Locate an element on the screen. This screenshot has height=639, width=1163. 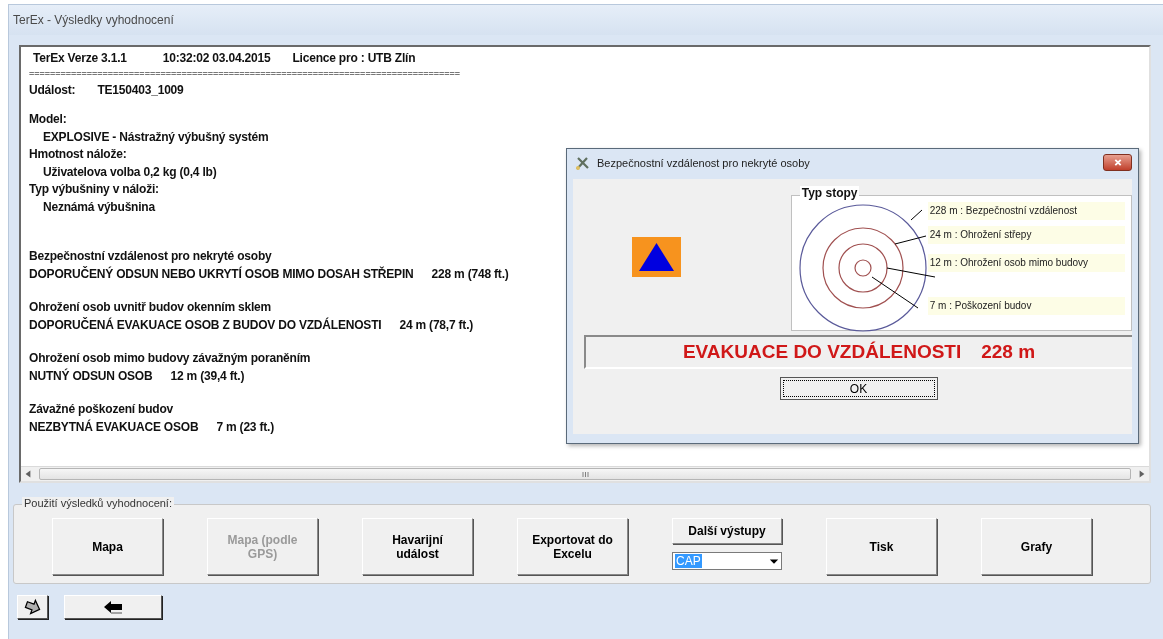
report-heading: Závažné poškození budov is located at coordinates (101, 409).